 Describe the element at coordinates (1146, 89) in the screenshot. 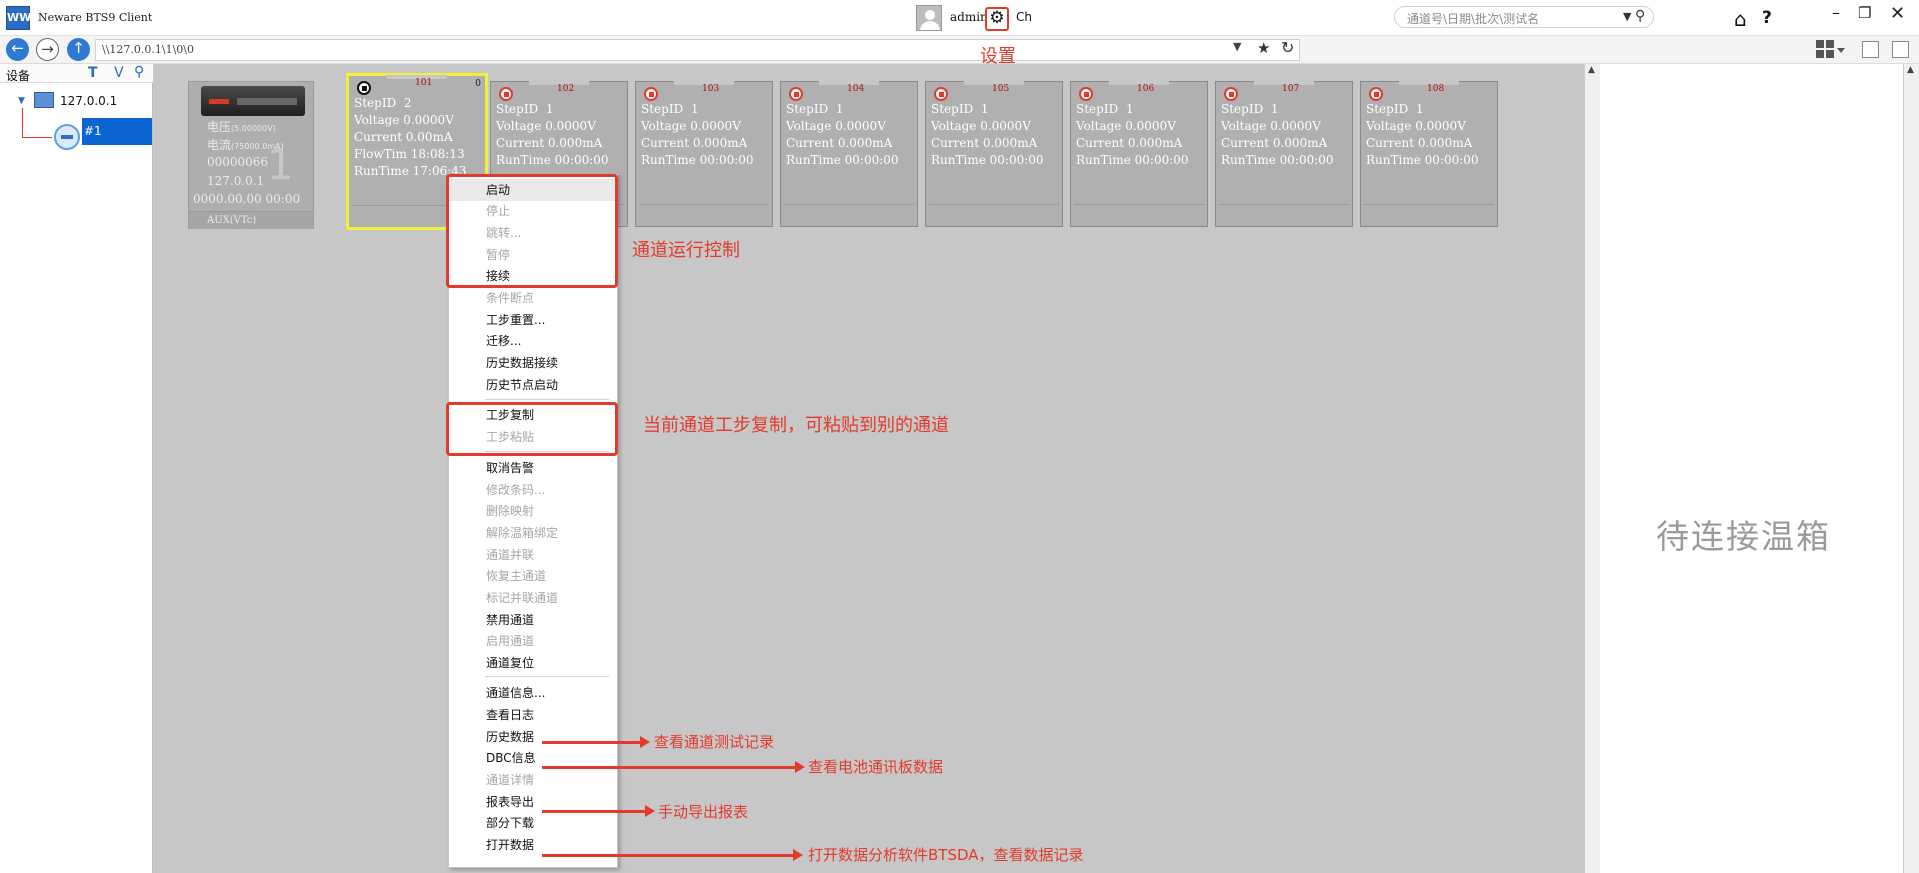

I see `channel-number: 106` at that location.